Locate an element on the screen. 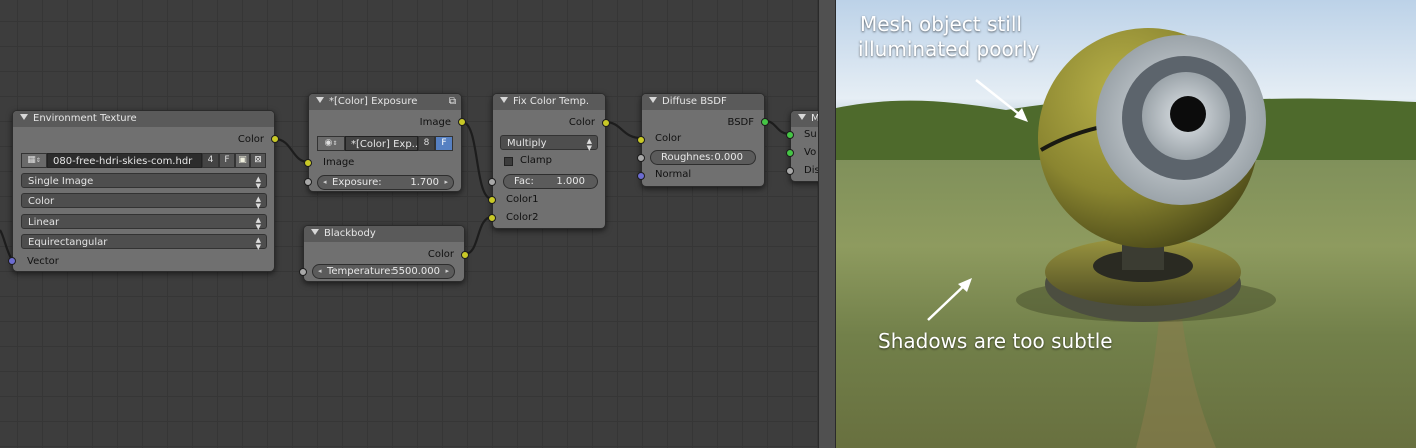 The height and width of the screenshot is (448, 1416). temperature-label: Temperature: is located at coordinates (360, 271).